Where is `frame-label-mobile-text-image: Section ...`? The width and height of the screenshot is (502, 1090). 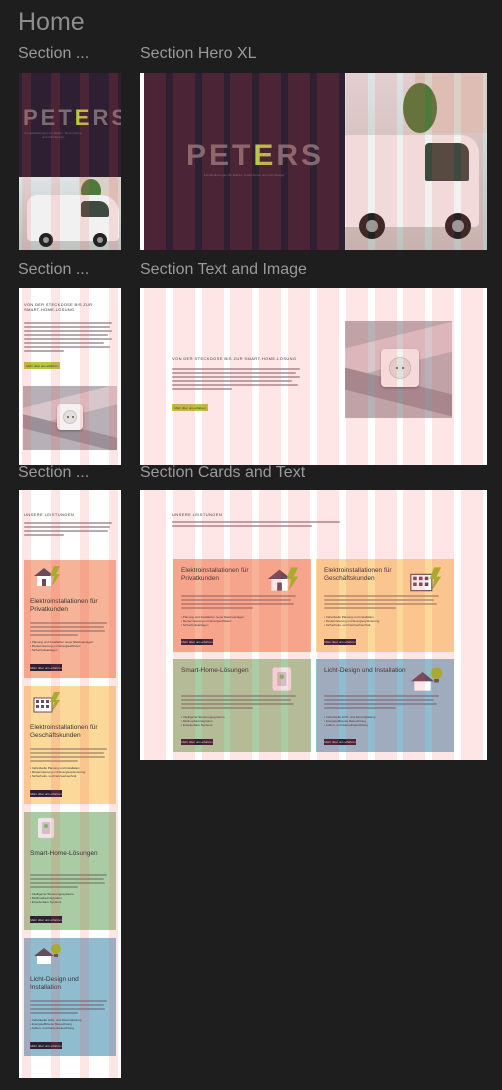 frame-label-mobile-text-image: Section ... is located at coordinates (53, 270).